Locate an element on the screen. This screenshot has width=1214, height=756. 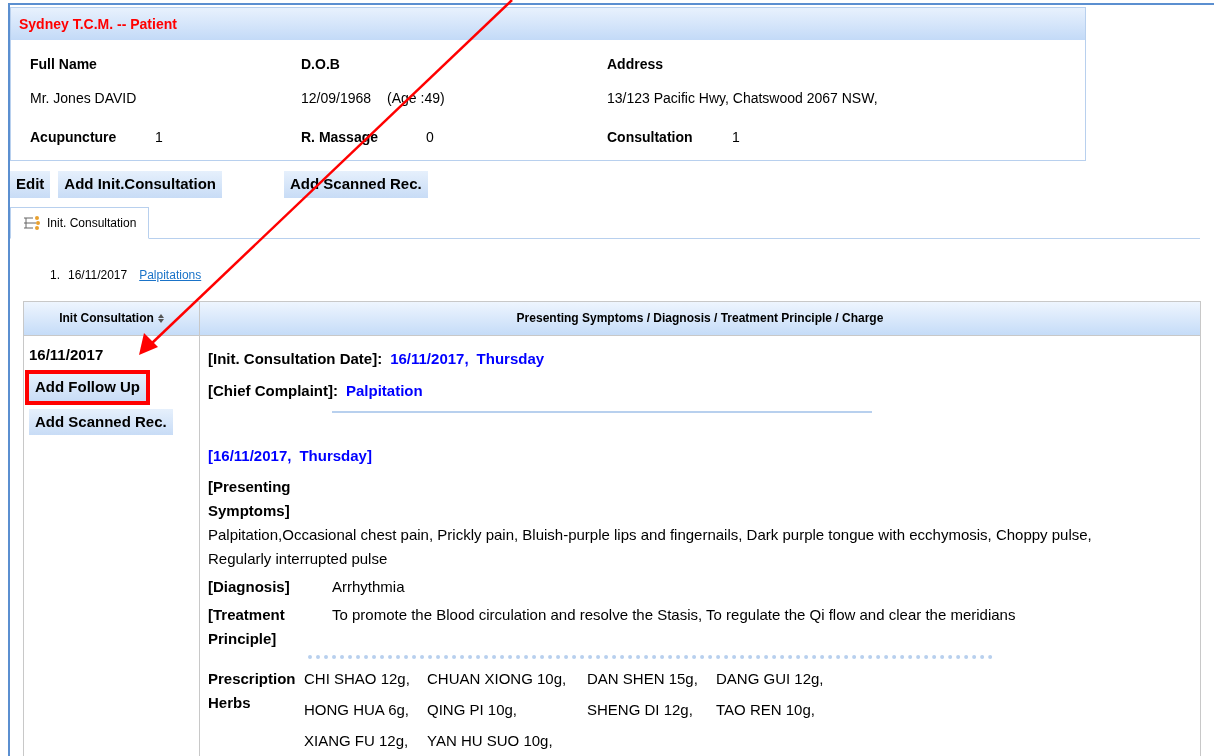
herb-item: SHENG DI 12g, is located at coordinates (640, 710).